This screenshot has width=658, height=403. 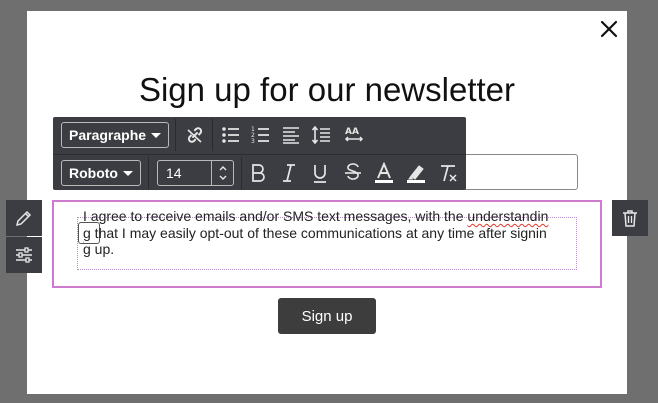 What do you see at coordinates (195, 173) in the screenshot?
I see `font-size-field: 14` at bounding box center [195, 173].